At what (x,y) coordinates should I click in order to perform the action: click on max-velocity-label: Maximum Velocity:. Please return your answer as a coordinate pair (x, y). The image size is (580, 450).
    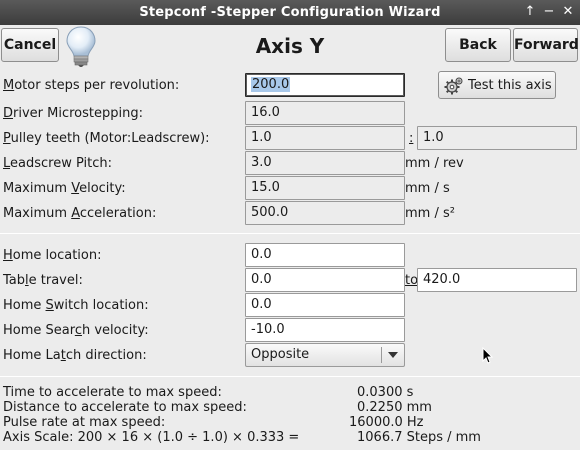
    Looking at the image, I should click on (64, 188).